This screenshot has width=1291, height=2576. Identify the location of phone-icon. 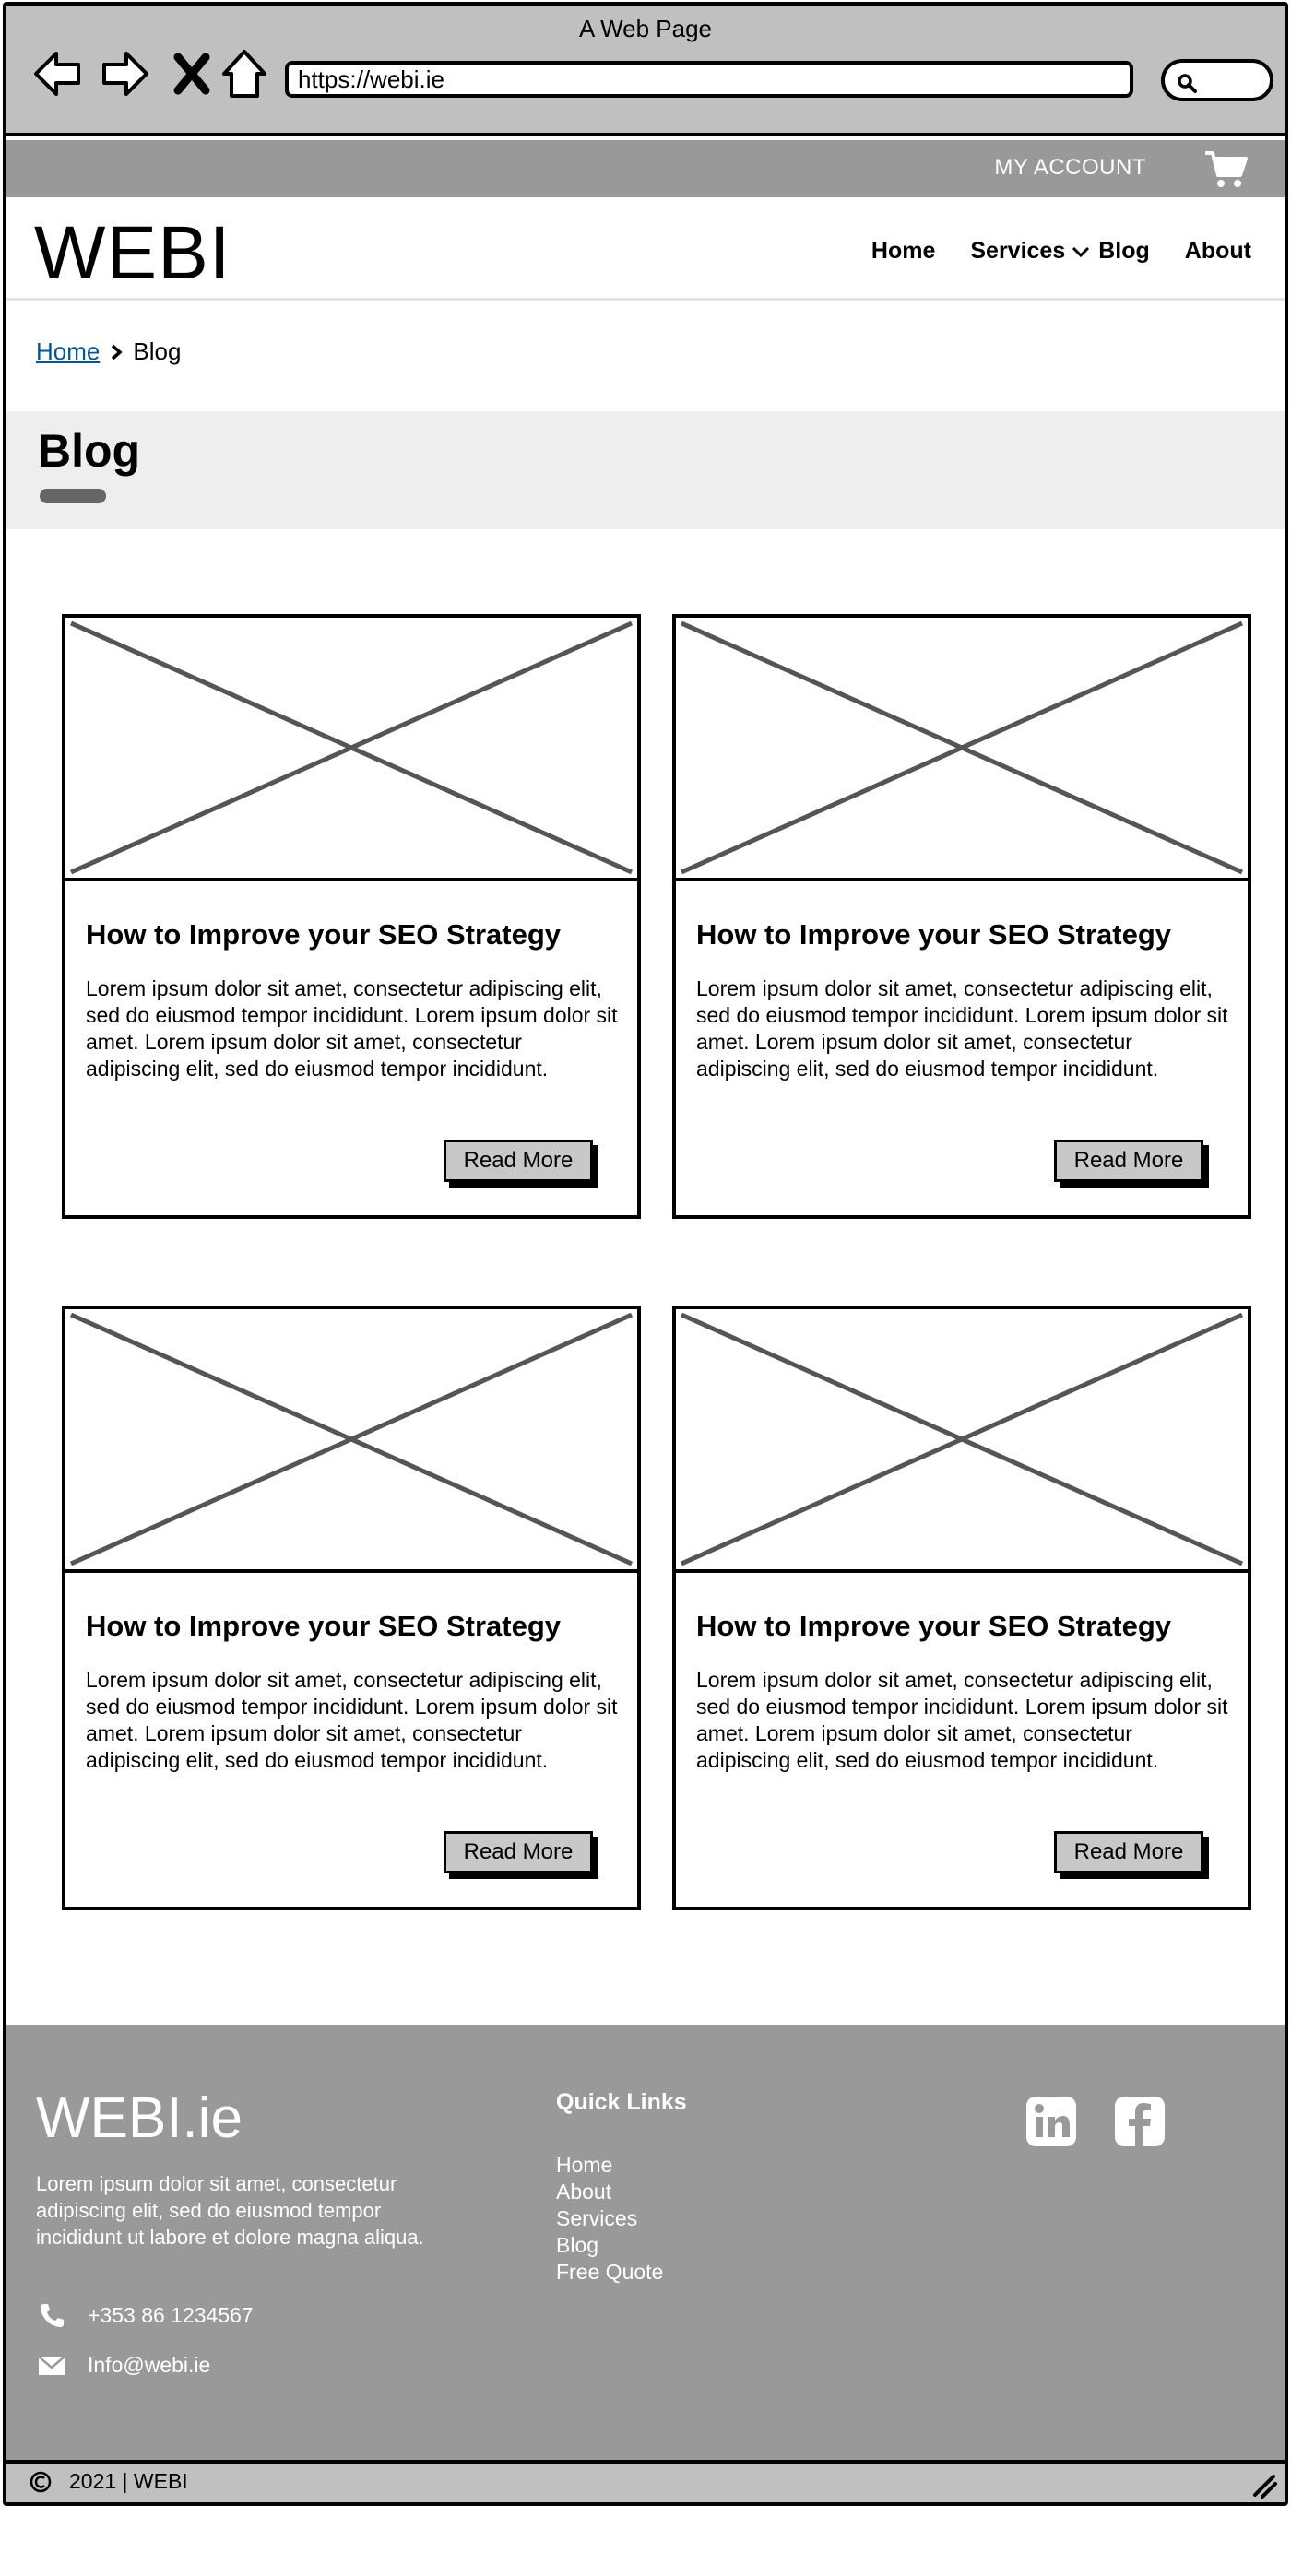
(52, 2315).